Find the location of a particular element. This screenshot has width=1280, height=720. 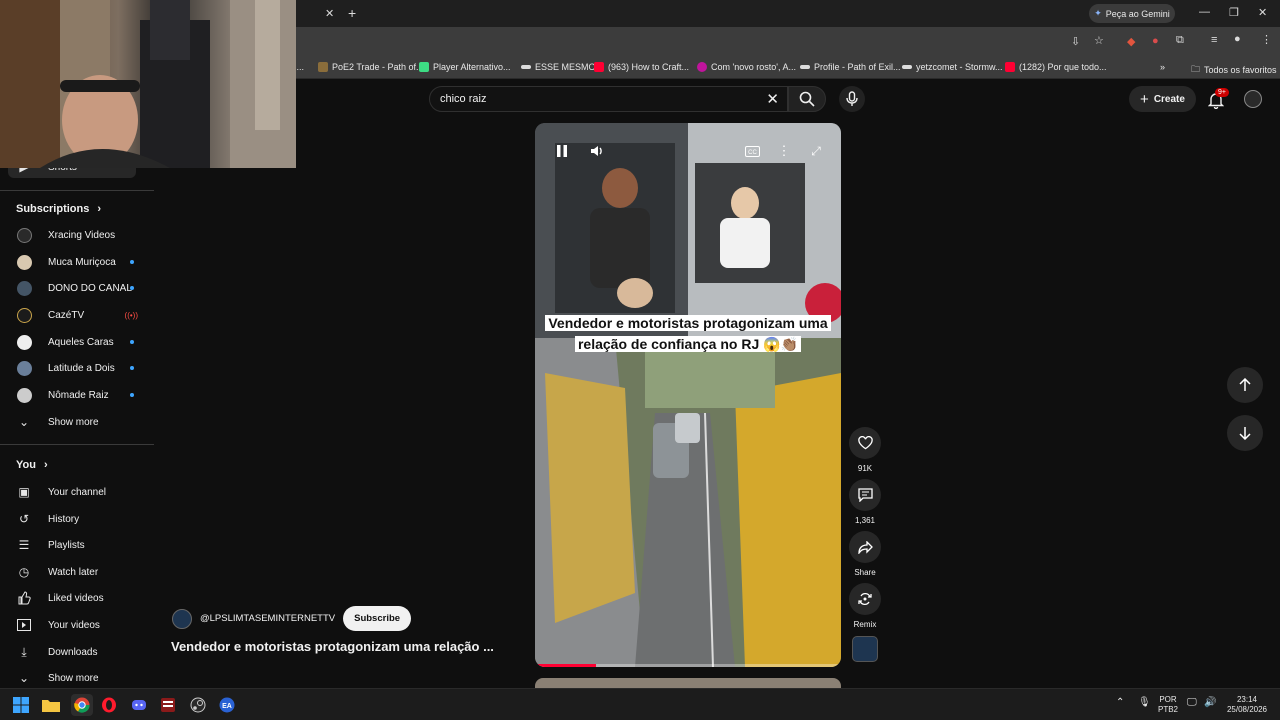

profile-avatar-icon: ● is located at coordinates (1237, 39).